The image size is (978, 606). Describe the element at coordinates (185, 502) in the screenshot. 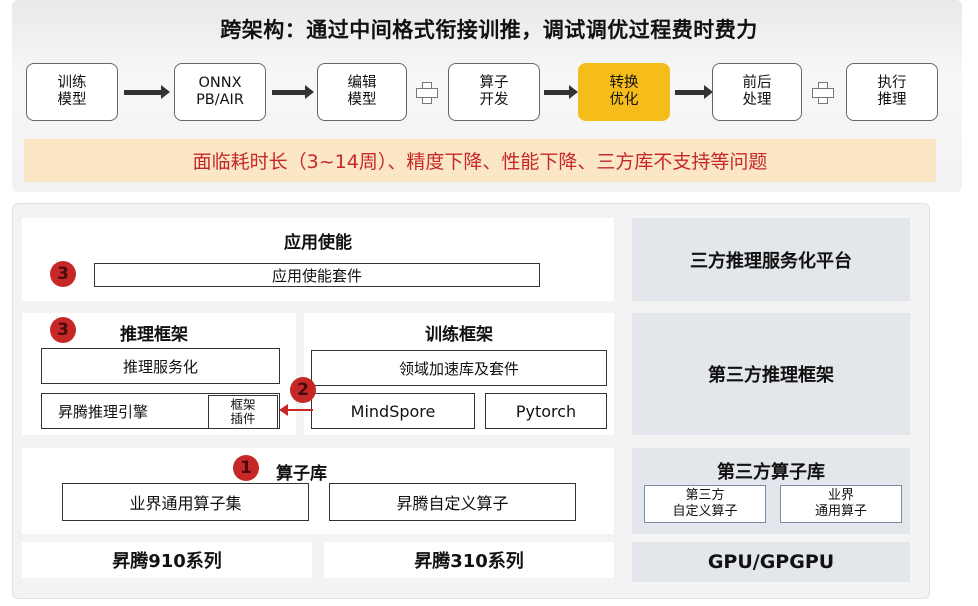

I see `industry-common-ops: 业界通用算子集` at that location.